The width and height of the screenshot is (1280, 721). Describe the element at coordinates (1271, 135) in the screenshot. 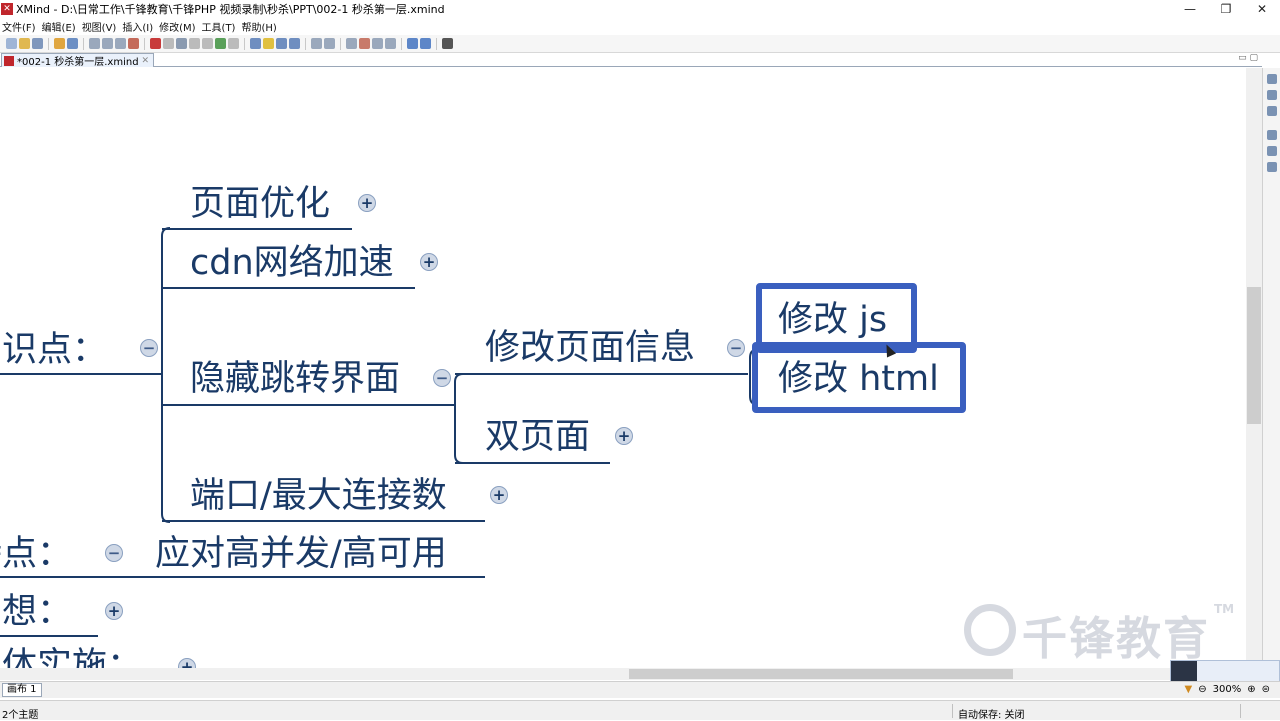

I see `markers-icon` at that location.